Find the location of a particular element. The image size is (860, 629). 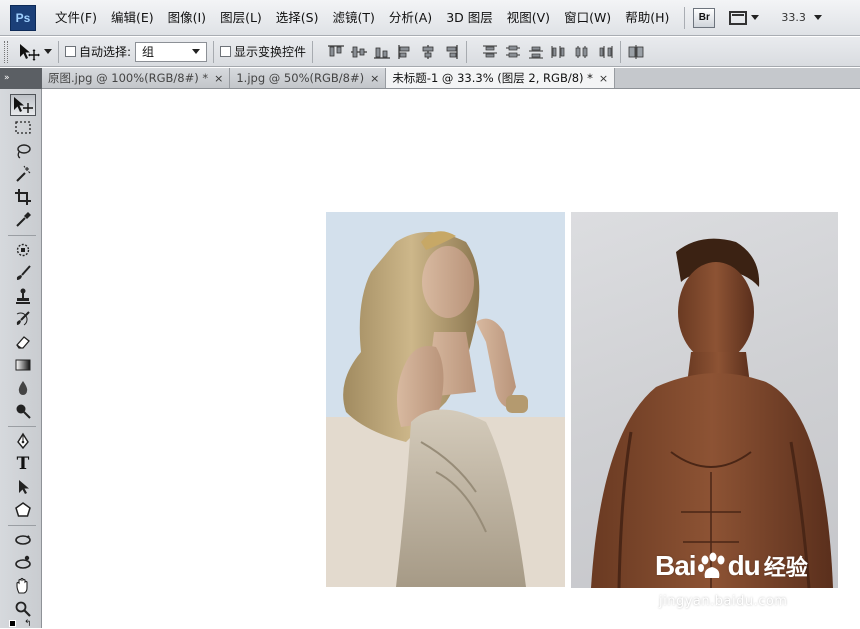

tab-untitled-1: 未标题-1 @ 33.3% (图层 2, RGB/8) * × is located at coordinates (501, 78).